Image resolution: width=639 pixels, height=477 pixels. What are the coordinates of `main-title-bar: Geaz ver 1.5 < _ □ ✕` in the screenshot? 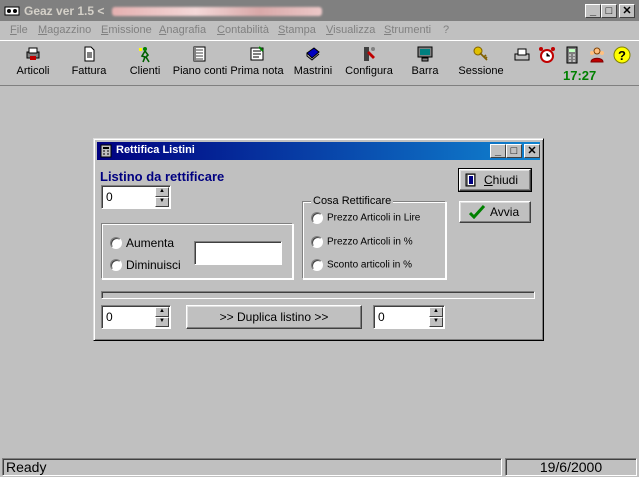 It's located at (319, 11).